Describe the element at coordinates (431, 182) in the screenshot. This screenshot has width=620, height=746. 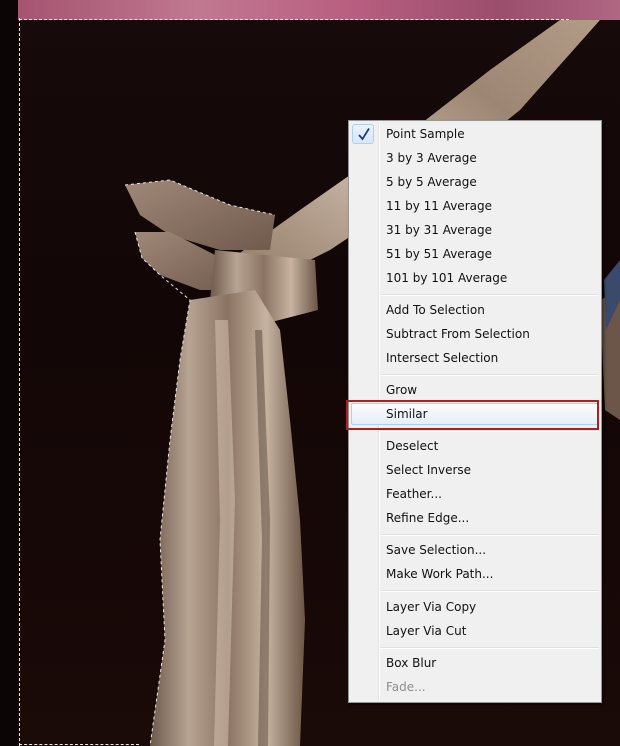
I see `menu-item-label: 5 by 5 Average` at that location.